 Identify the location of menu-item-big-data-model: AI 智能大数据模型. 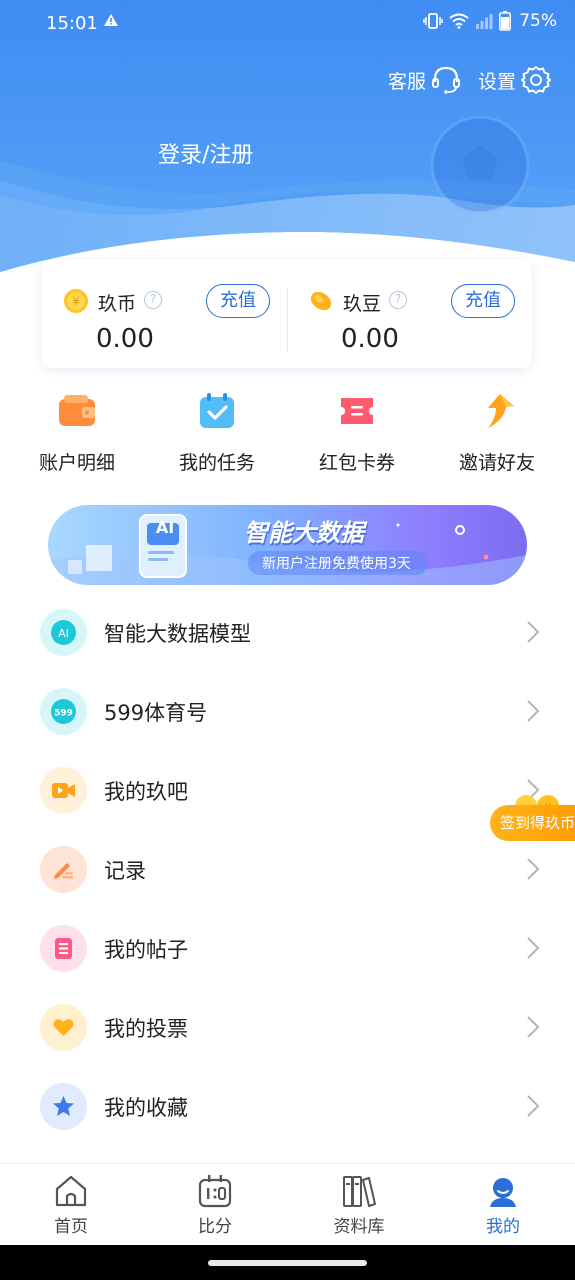
(287, 633).